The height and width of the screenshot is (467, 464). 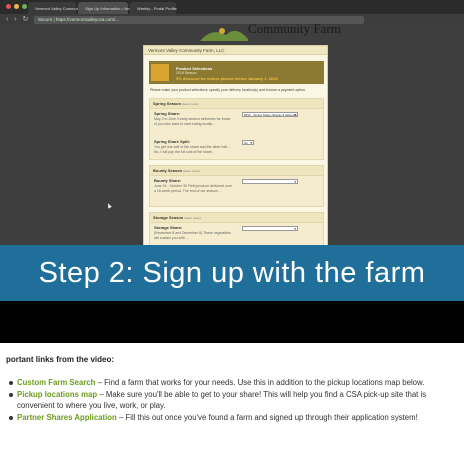 What do you see at coordinates (56, 382) in the screenshot?
I see `custom-farm-search-link: Custom Farm Search` at bounding box center [56, 382].